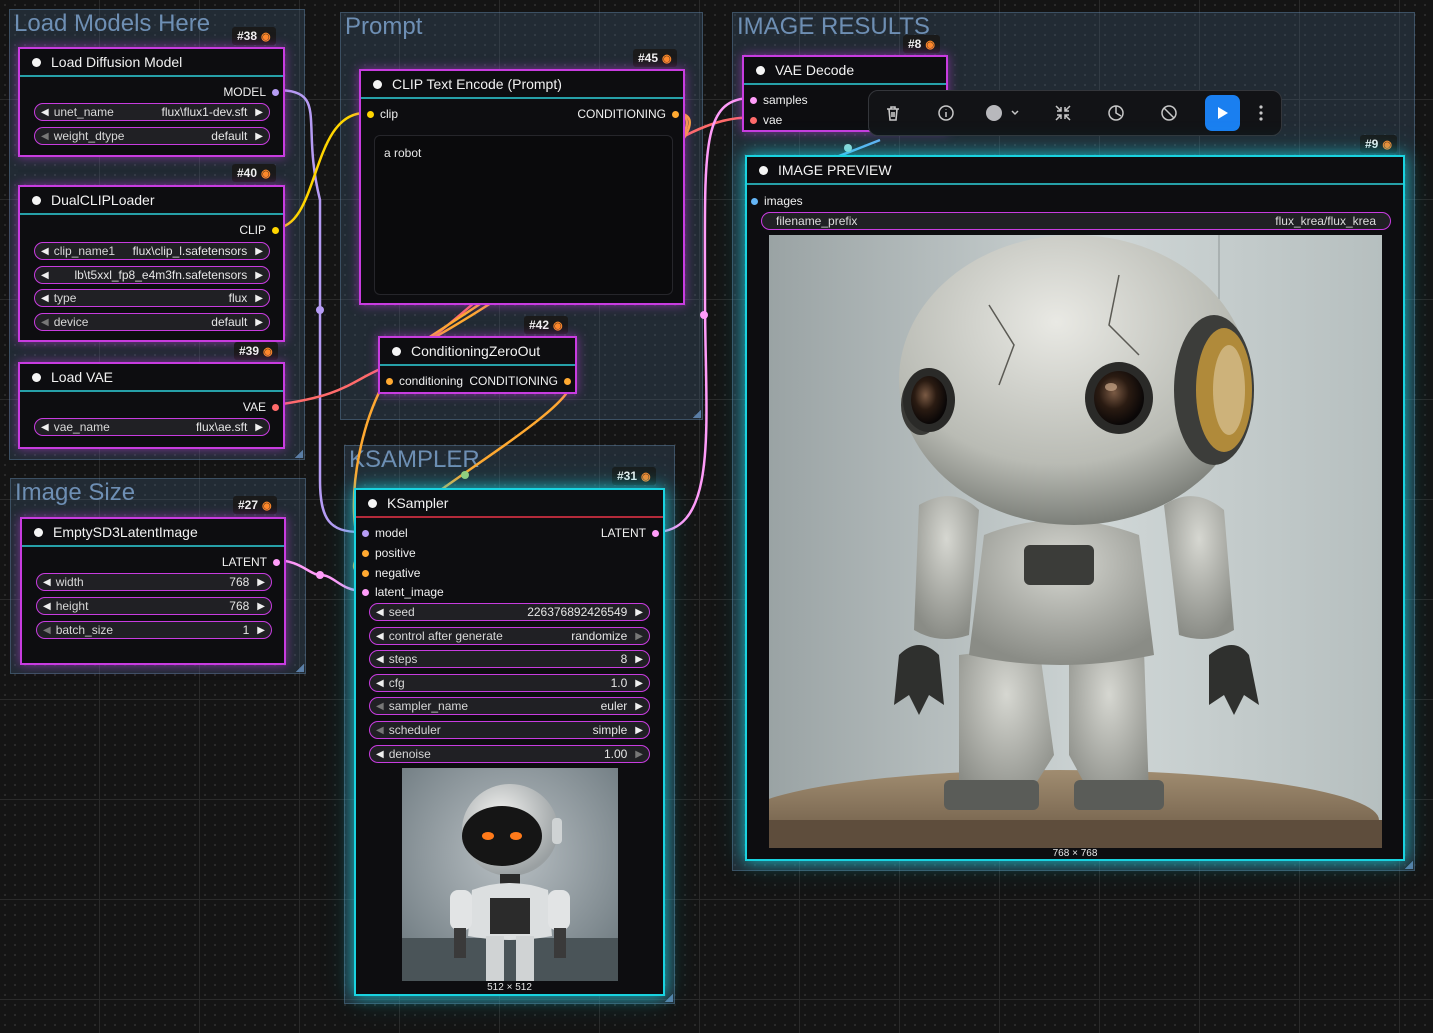 This screenshot has width=1433, height=1033. What do you see at coordinates (1222, 113) in the screenshot?
I see `run-icon` at bounding box center [1222, 113].